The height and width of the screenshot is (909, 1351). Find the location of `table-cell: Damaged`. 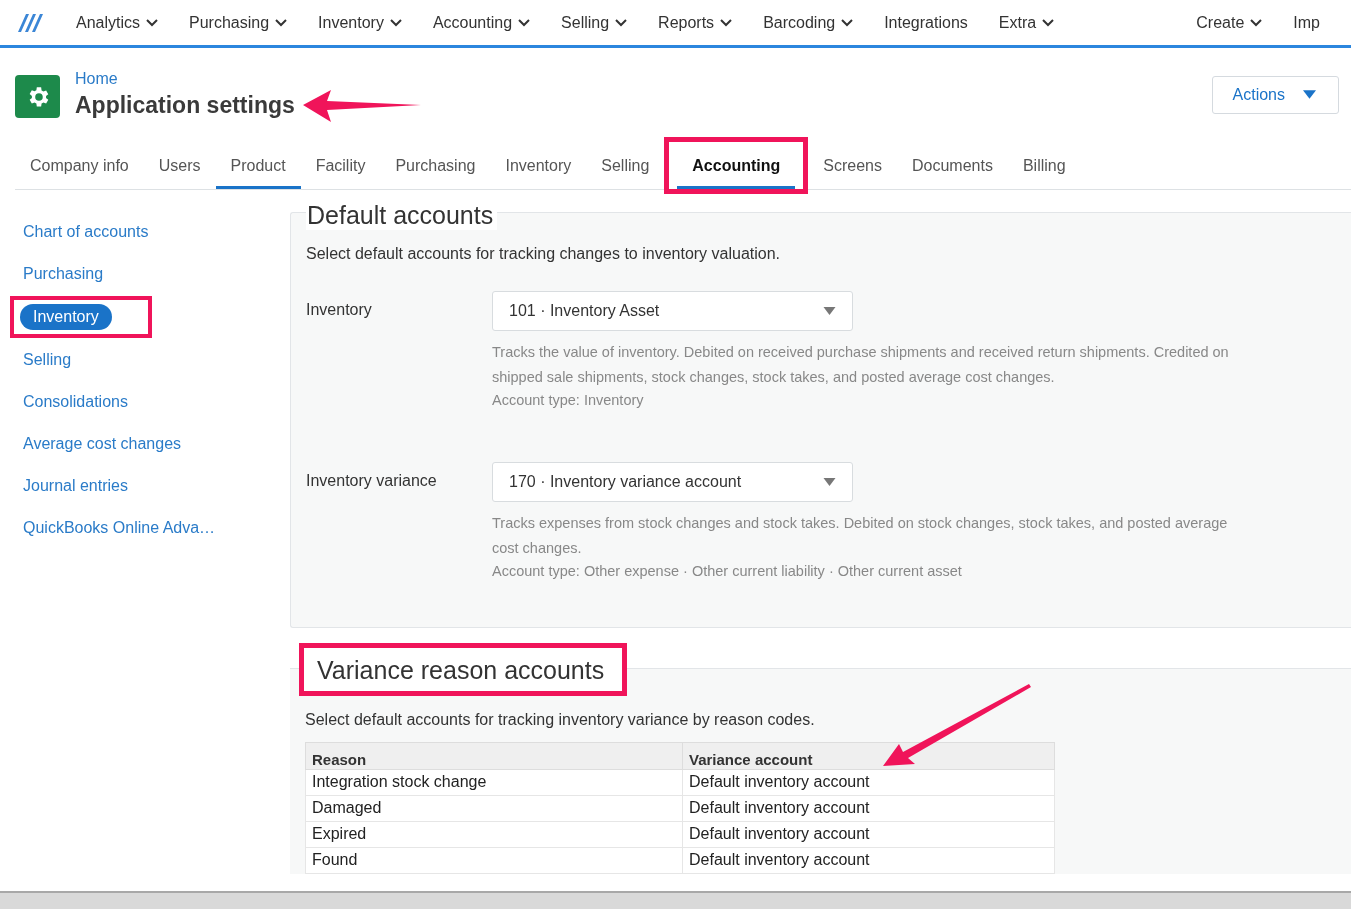

table-cell: Damaged is located at coordinates (494, 808).